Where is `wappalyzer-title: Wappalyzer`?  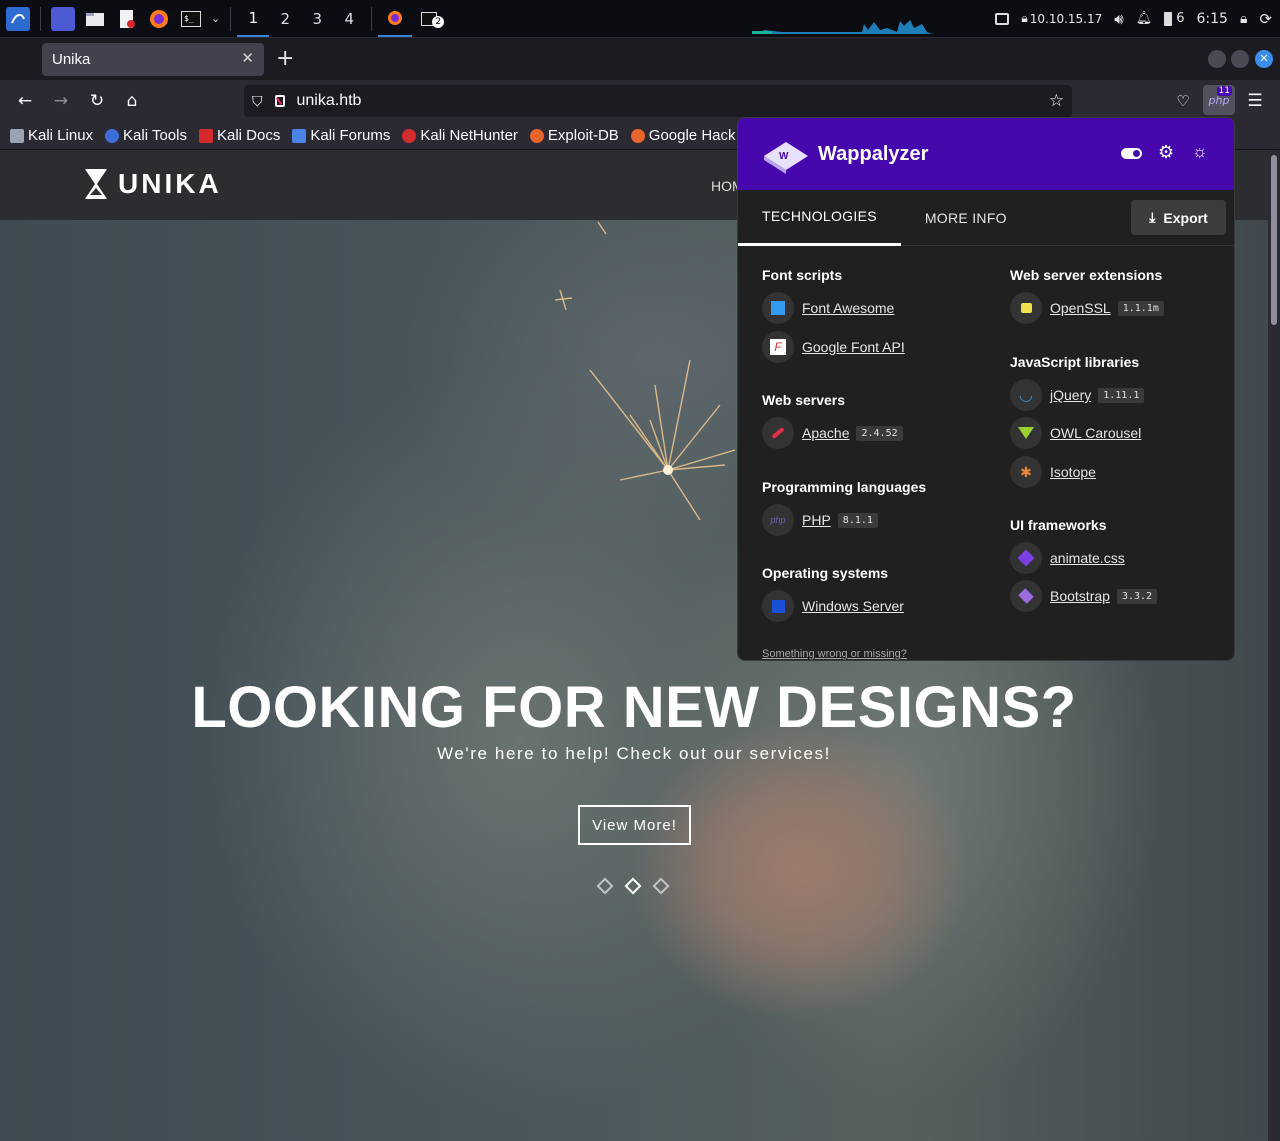 wappalyzer-title: Wappalyzer is located at coordinates (873, 153).